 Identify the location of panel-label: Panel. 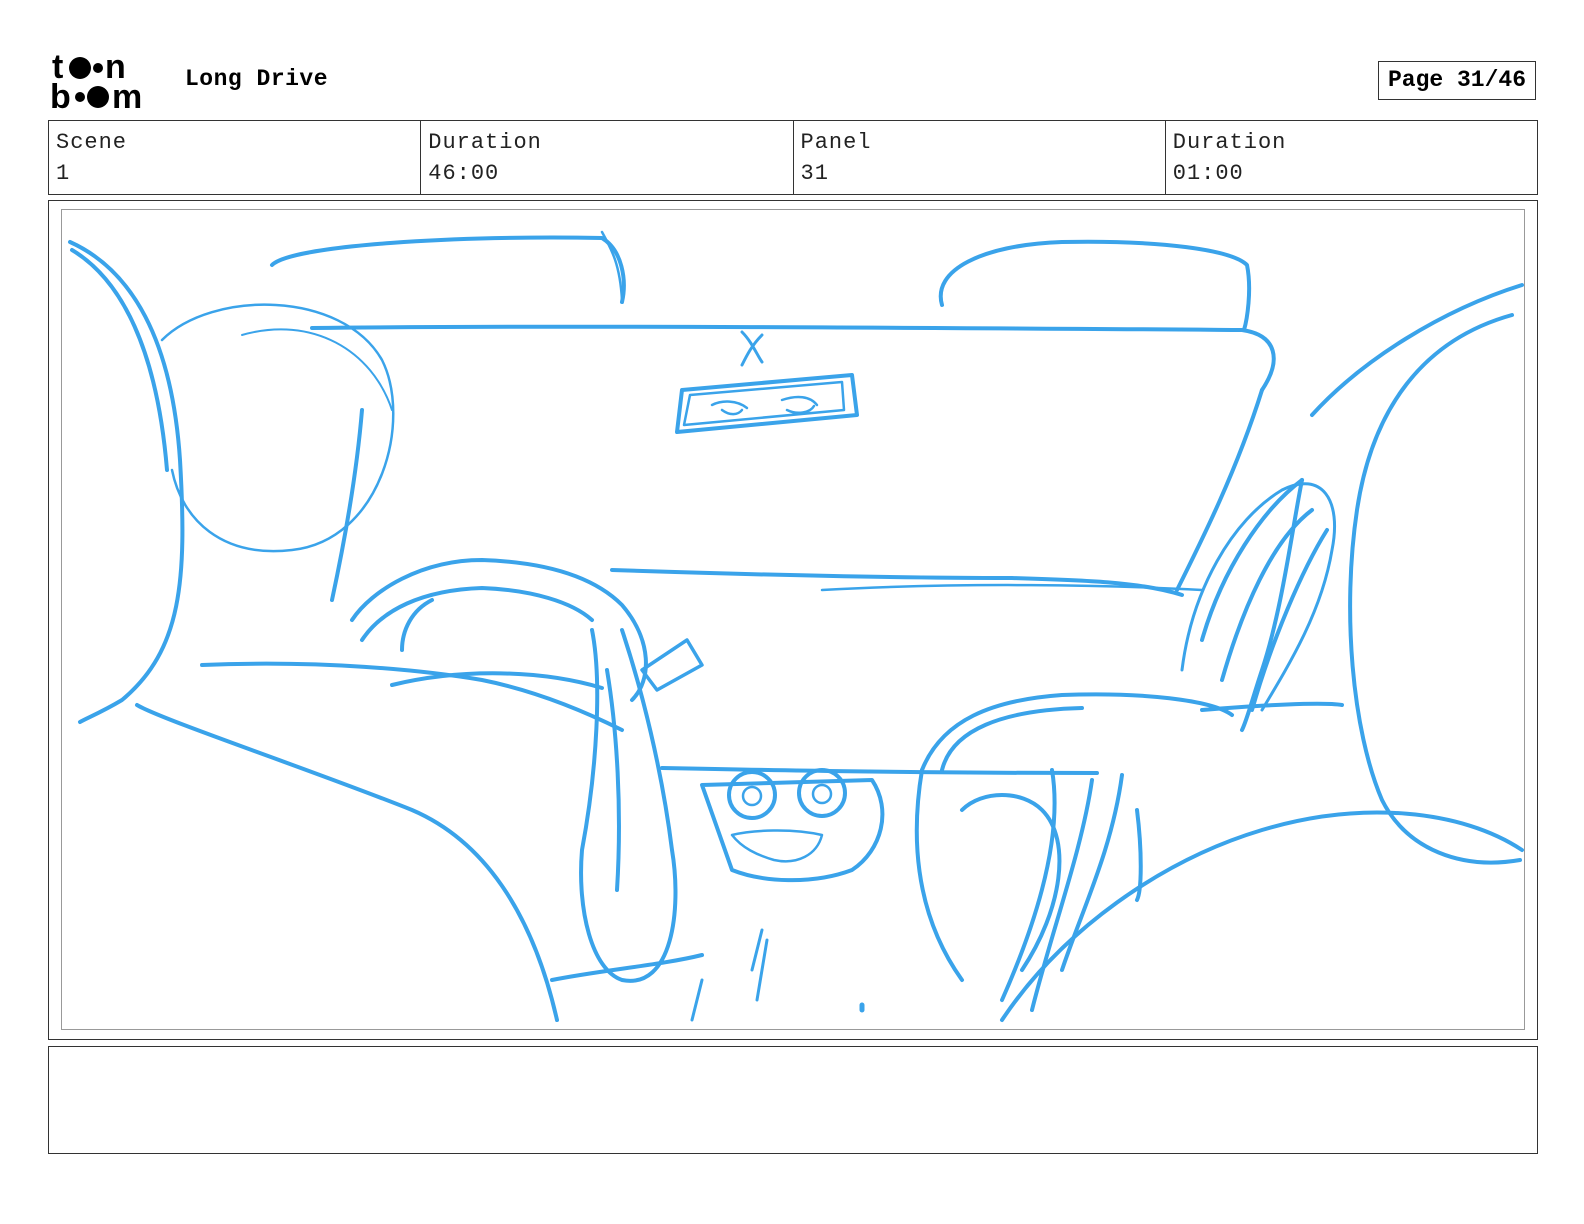
(836, 142).